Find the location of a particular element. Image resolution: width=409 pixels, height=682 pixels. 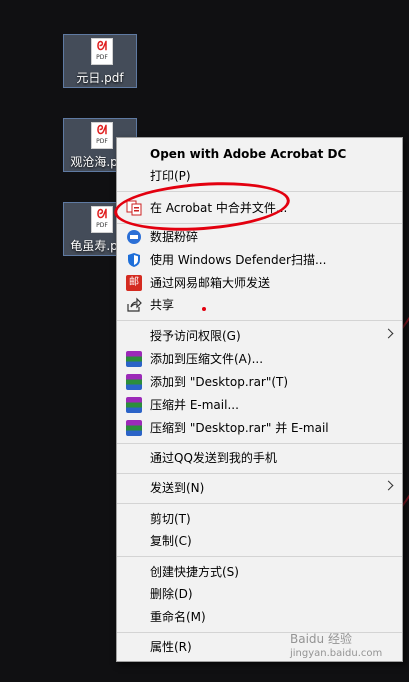

menu-grant-access: 授予访问权限(G) is located at coordinates (259, 336).